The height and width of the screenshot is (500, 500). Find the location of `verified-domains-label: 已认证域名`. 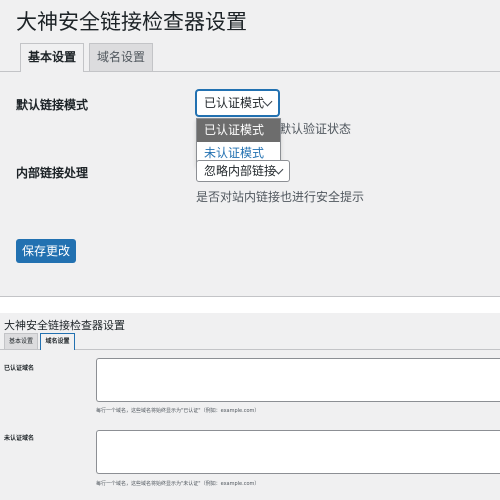

verified-domains-label: 已认证域名 is located at coordinates (19, 368).